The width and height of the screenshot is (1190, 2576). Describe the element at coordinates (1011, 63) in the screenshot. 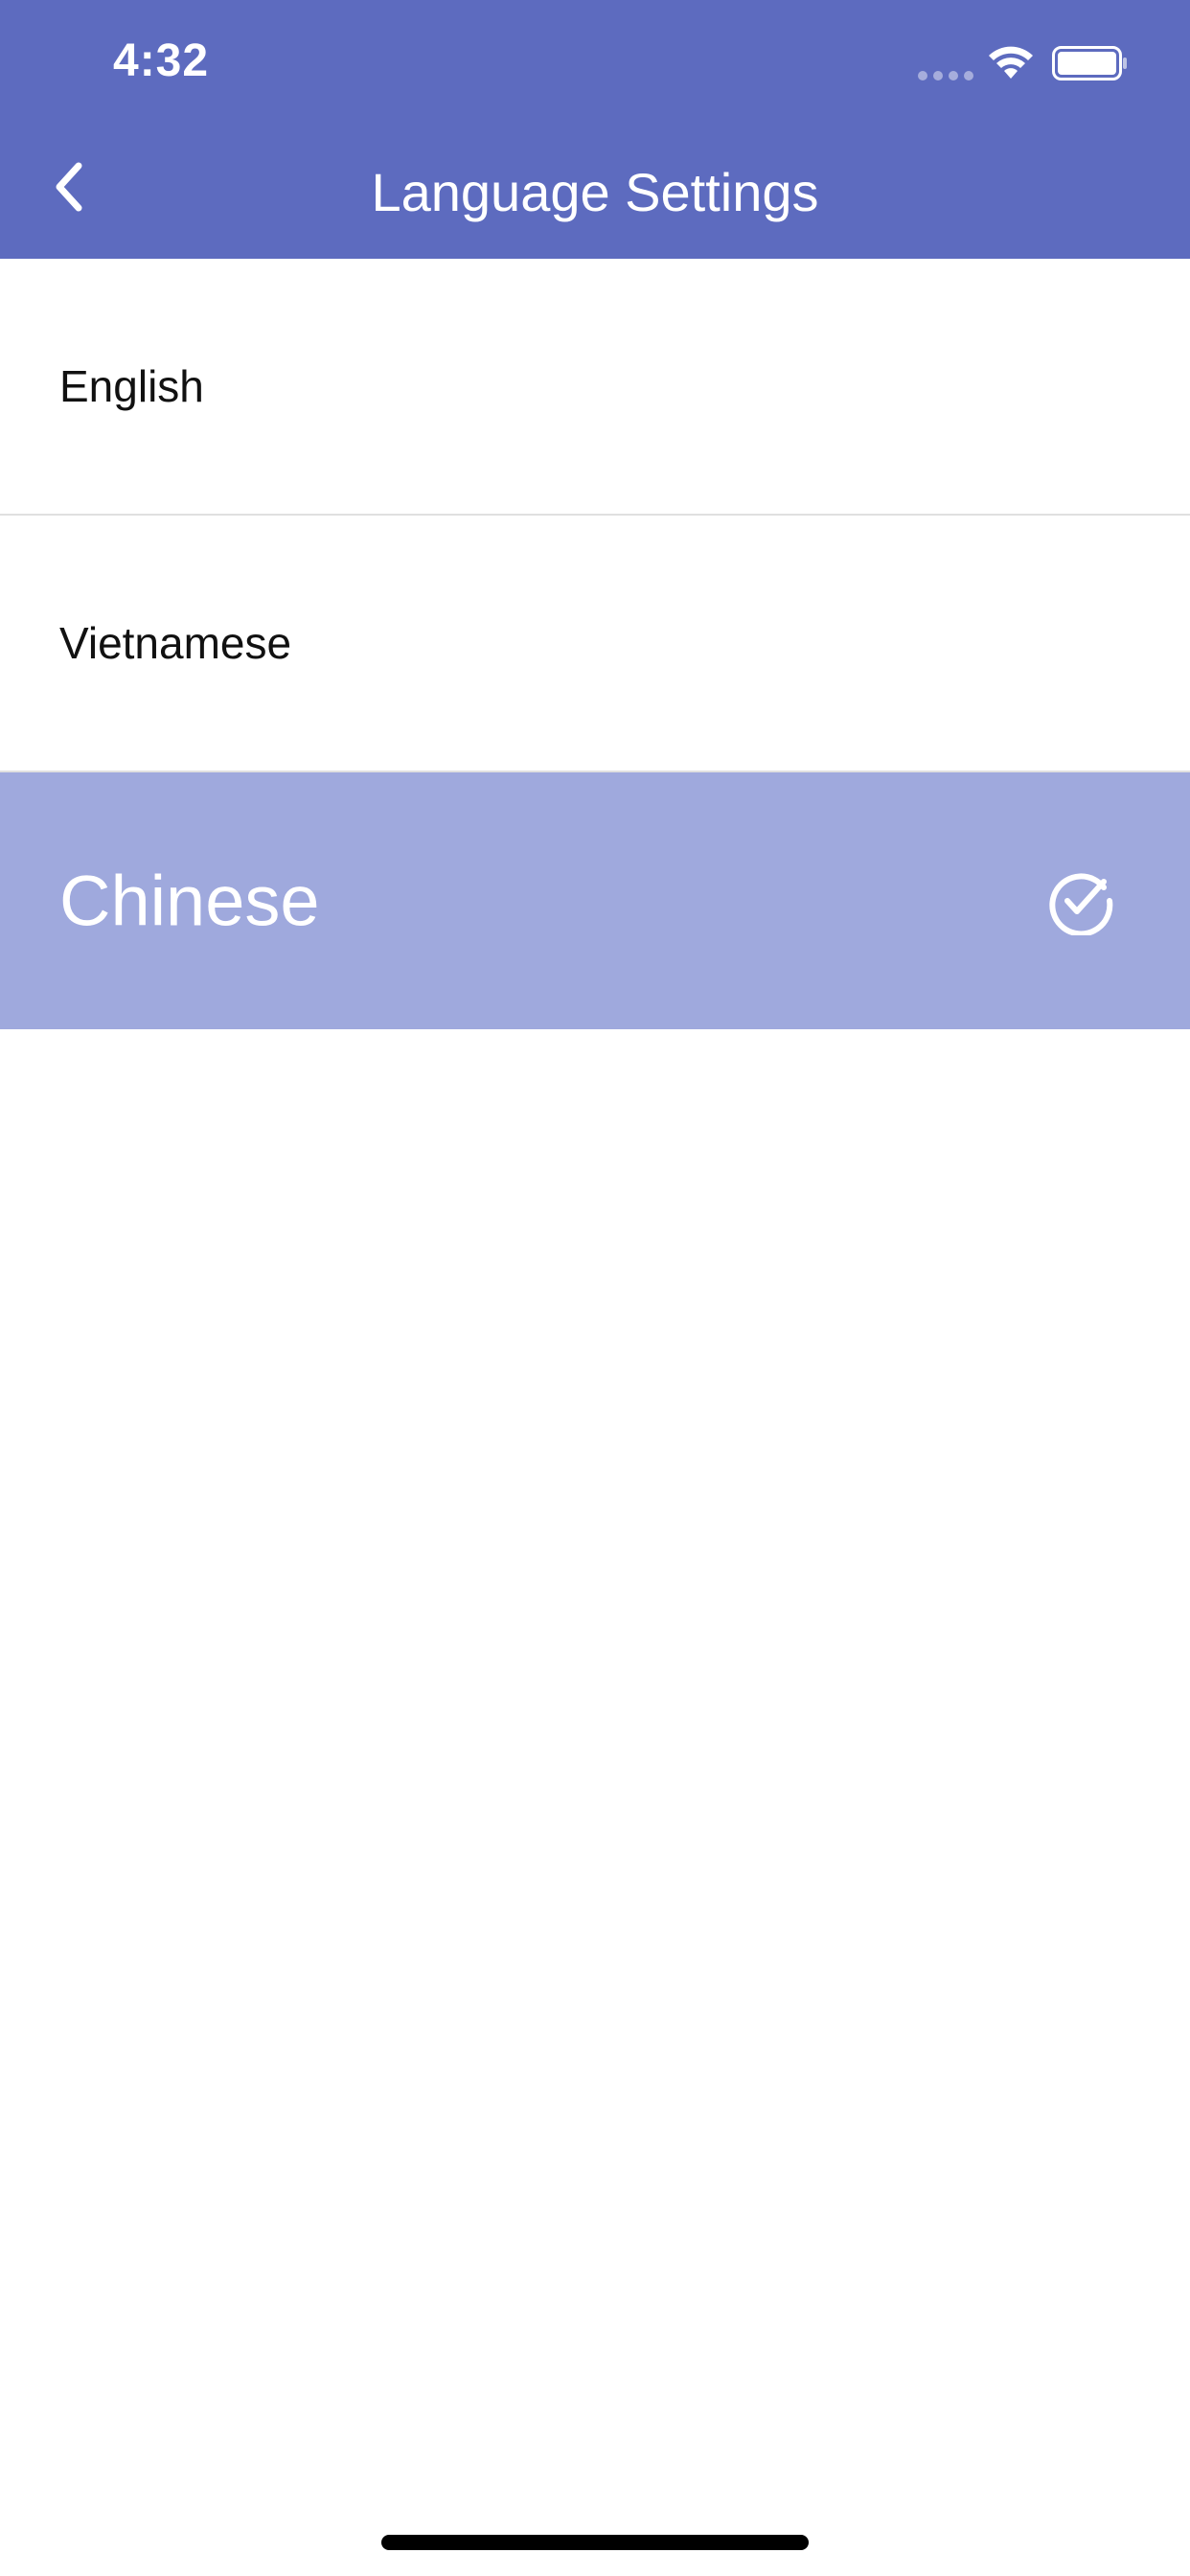

I see `wifi-icon` at that location.